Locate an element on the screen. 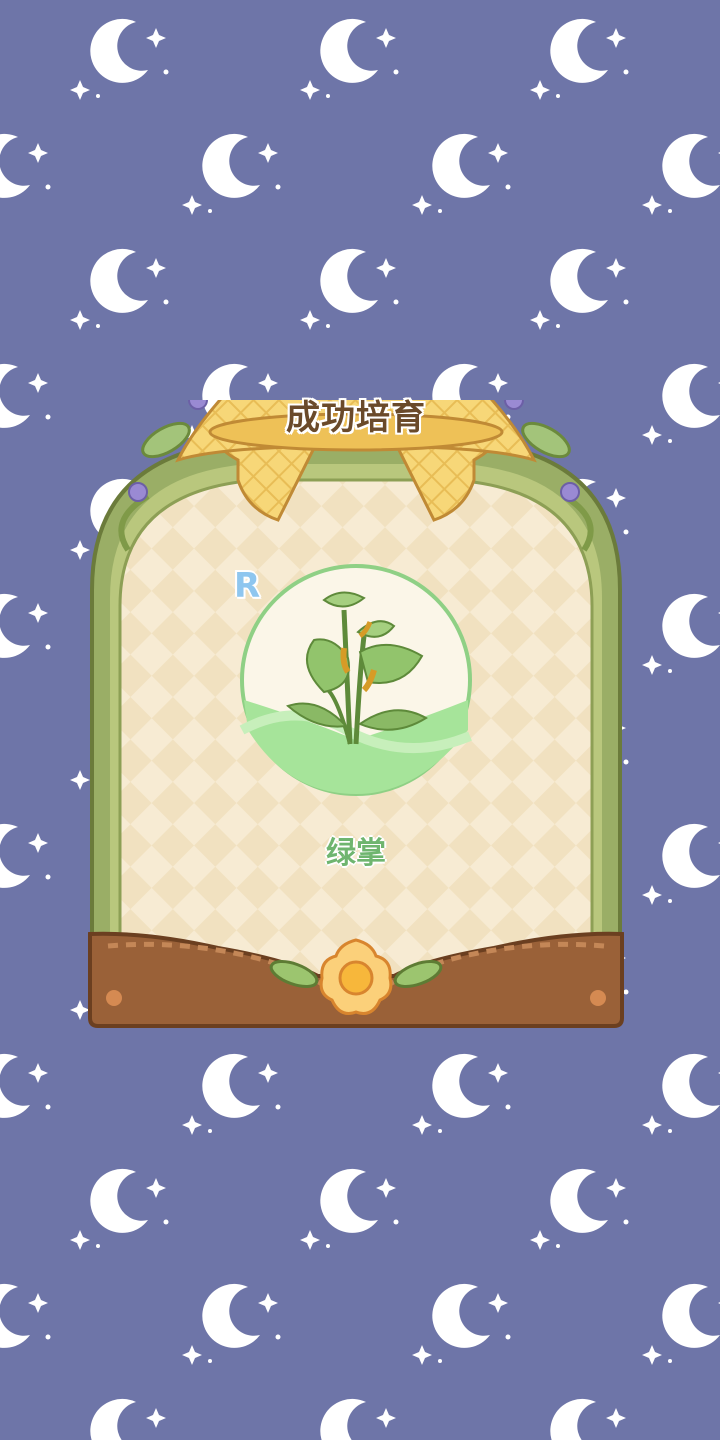 The image size is (720, 1440). plant-medallion is located at coordinates (355, 680).